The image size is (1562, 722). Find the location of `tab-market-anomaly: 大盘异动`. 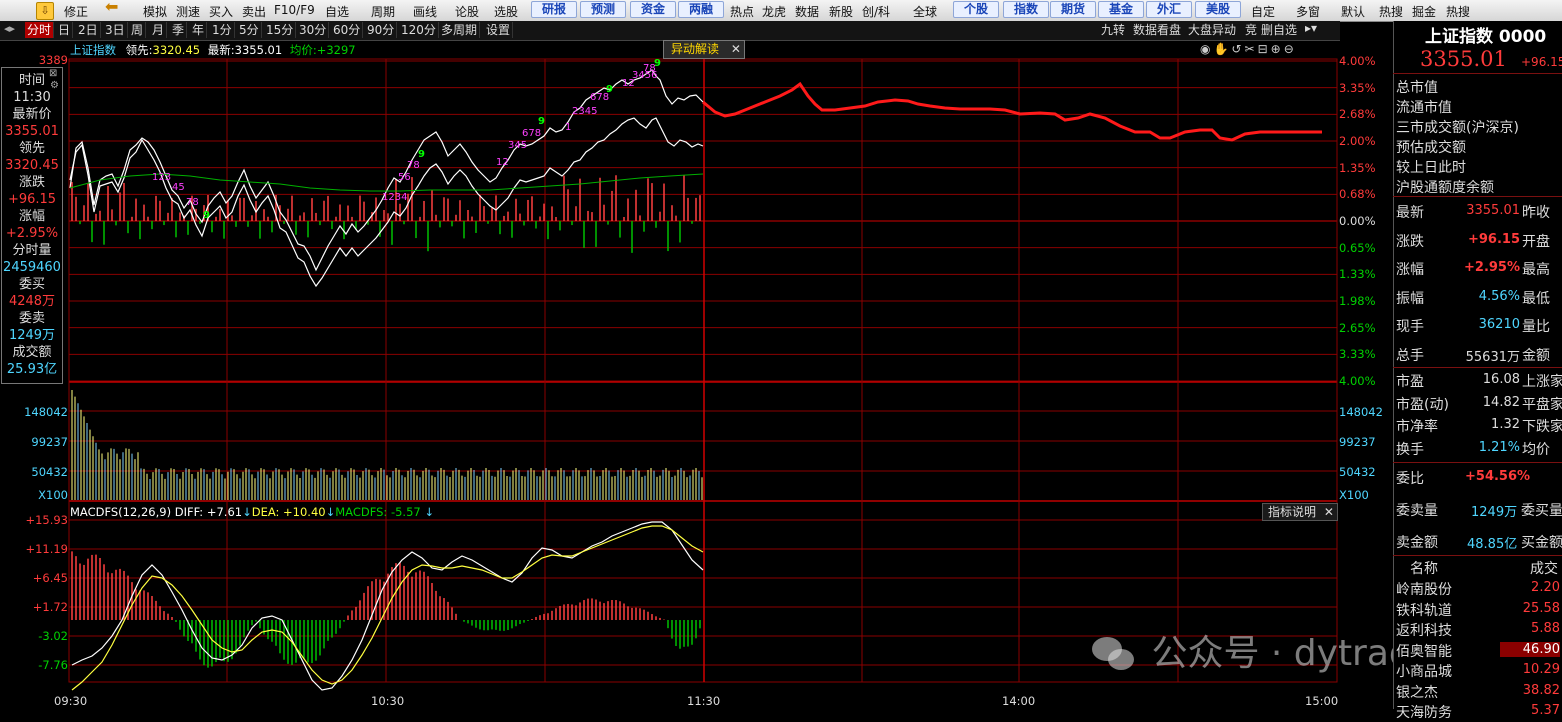

tab-market-anomaly: 大盘异动 is located at coordinates (1212, 30).